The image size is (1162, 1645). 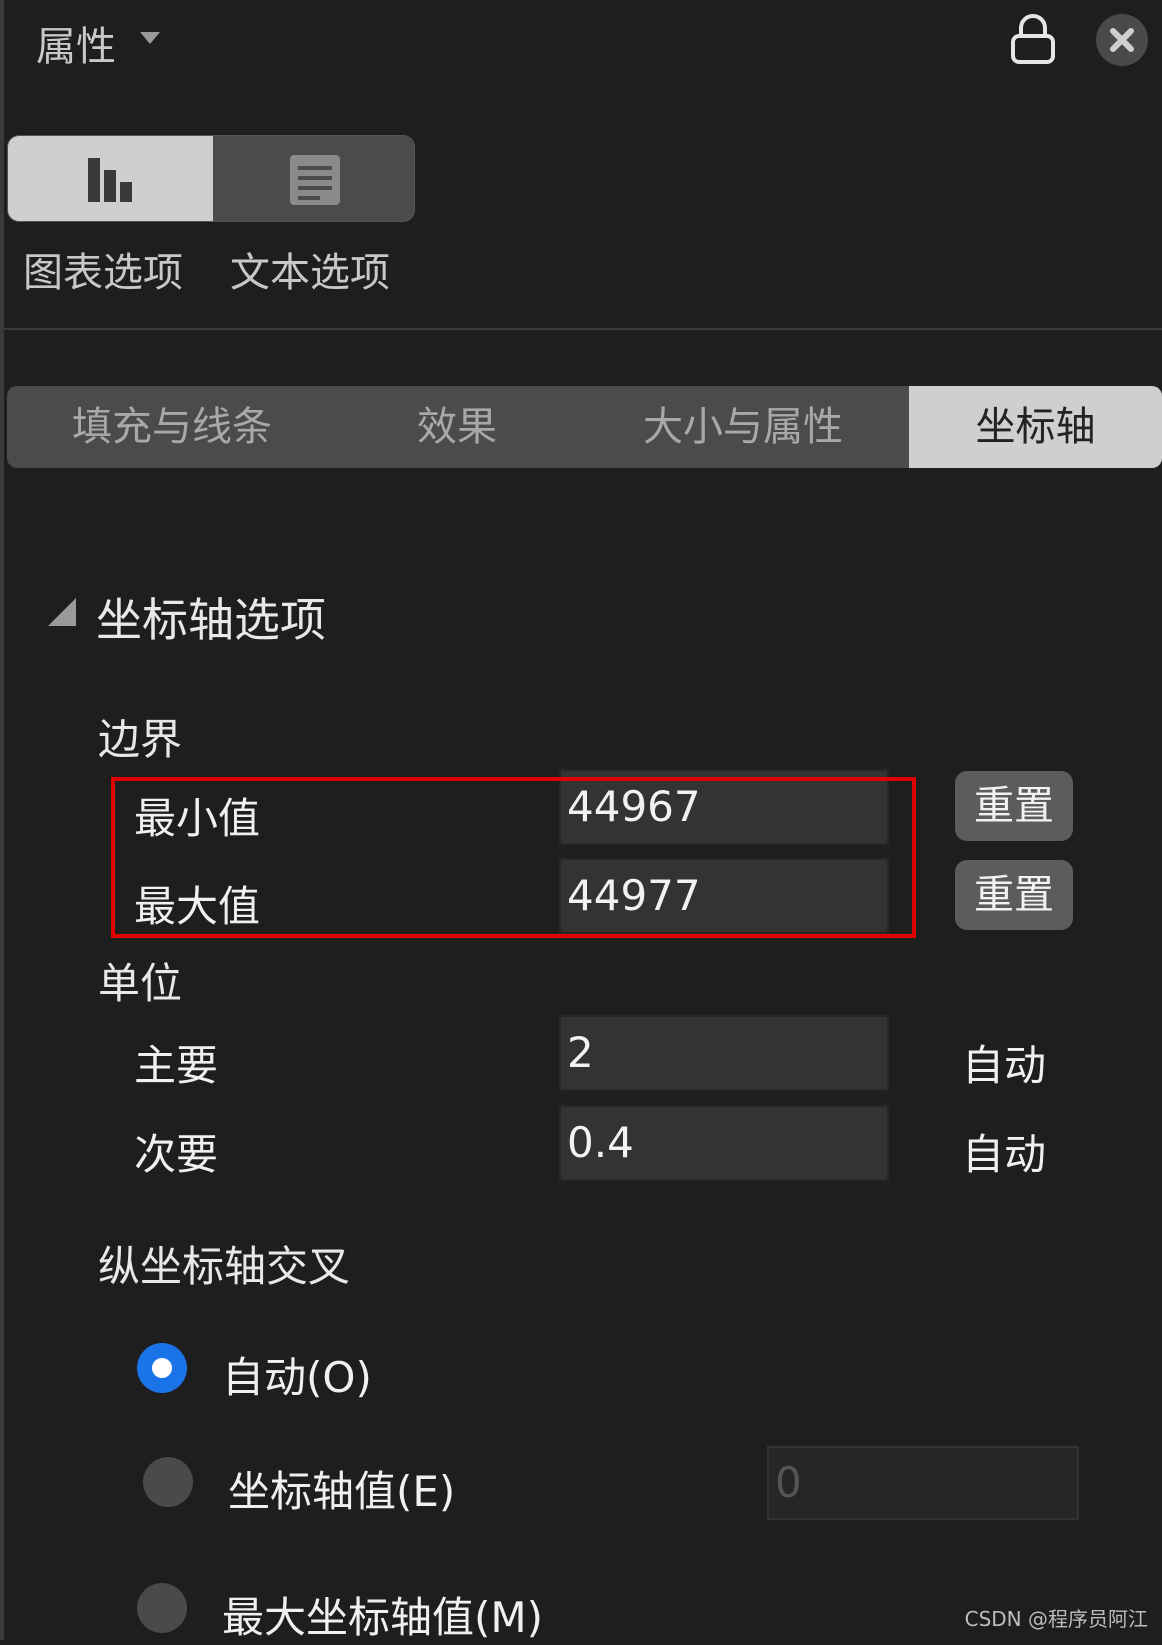 What do you see at coordinates (2, 820) in the screenshot?
I see `panel-left-border` at bounding box center [2, 820].